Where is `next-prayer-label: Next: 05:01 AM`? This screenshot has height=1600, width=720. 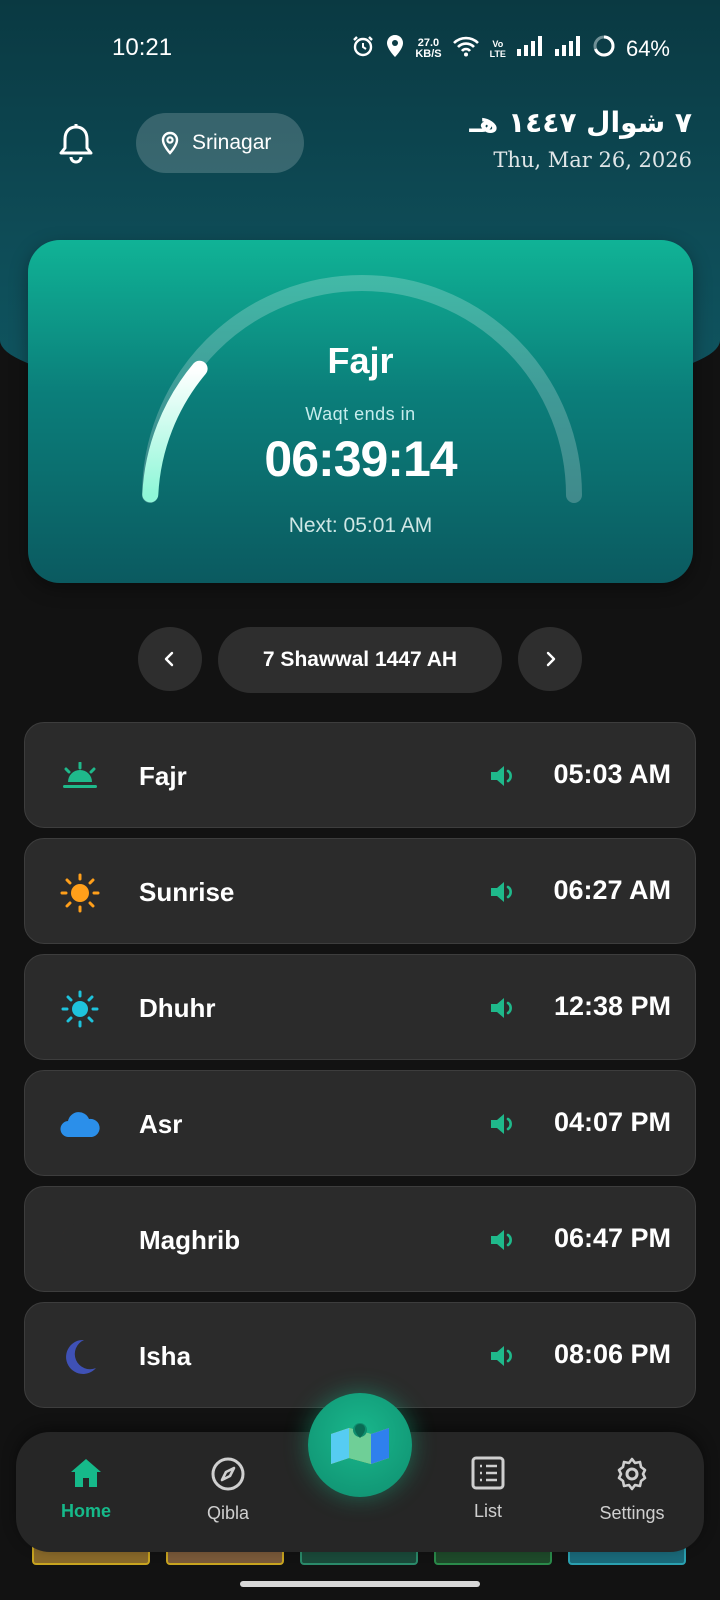
next-prayer-label: Next: 05:01 AM is located at coordinates (360, 525).